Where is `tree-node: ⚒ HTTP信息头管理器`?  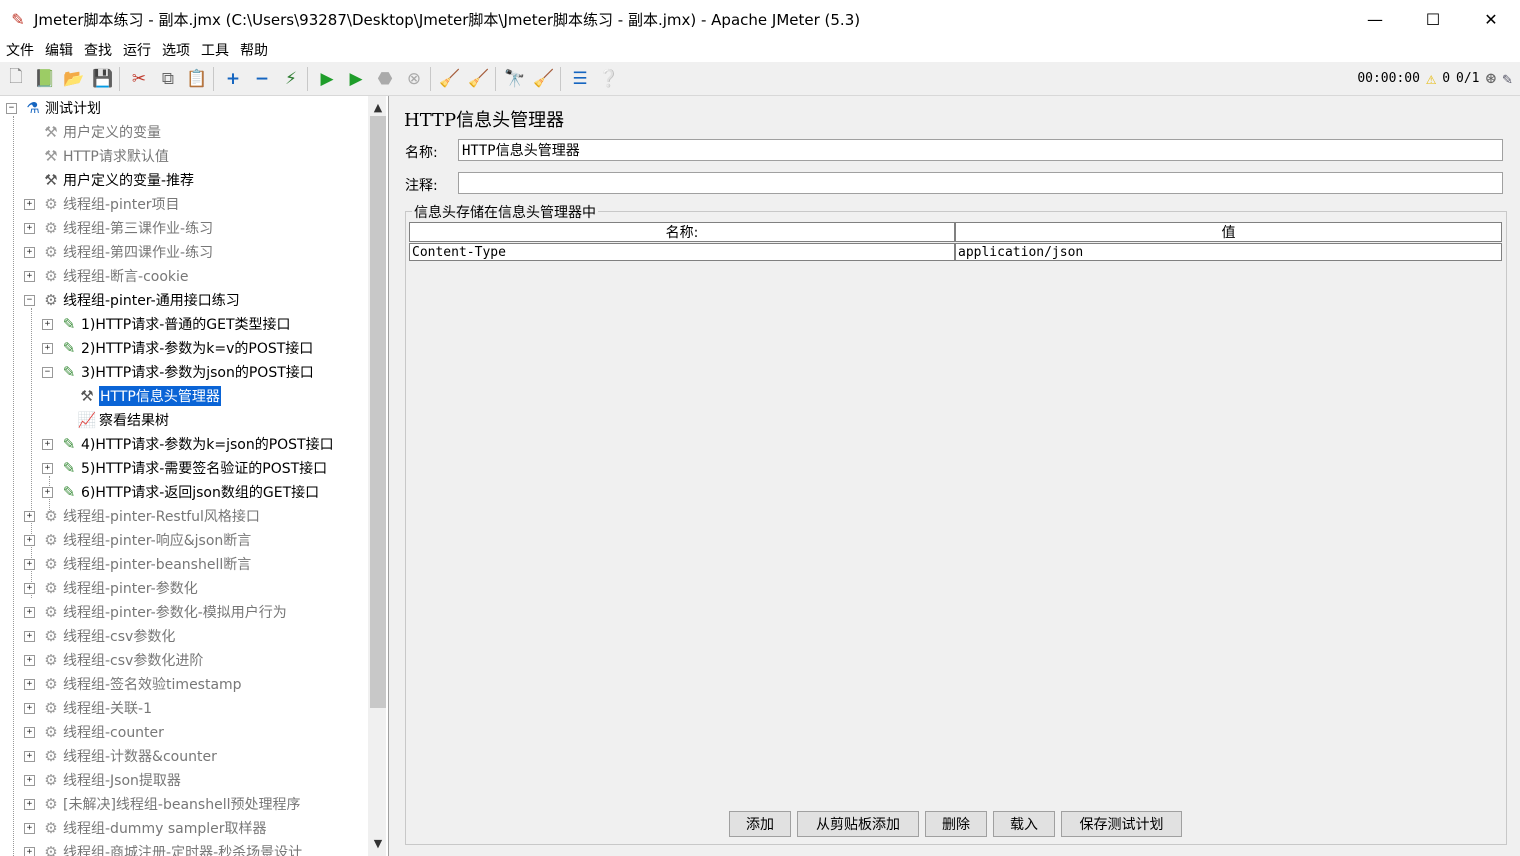 tree-node: ⚒ HTTP信息头管理器 is located at coordinates (141, 396).